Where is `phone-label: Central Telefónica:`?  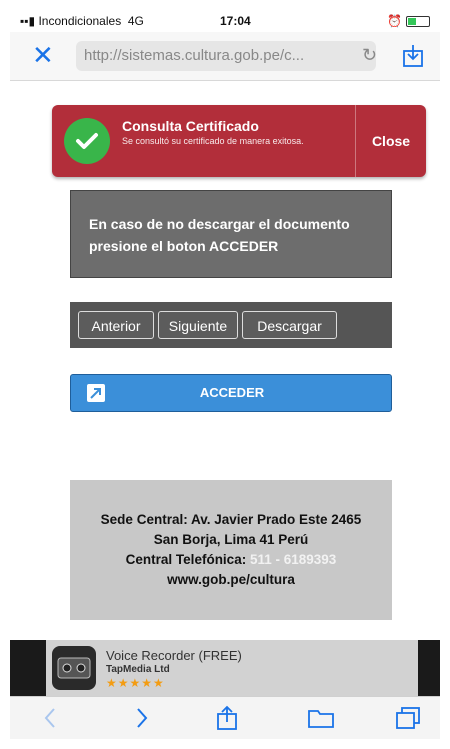 phone-label: Central Telefónica: is located at coordinates (186, 559).